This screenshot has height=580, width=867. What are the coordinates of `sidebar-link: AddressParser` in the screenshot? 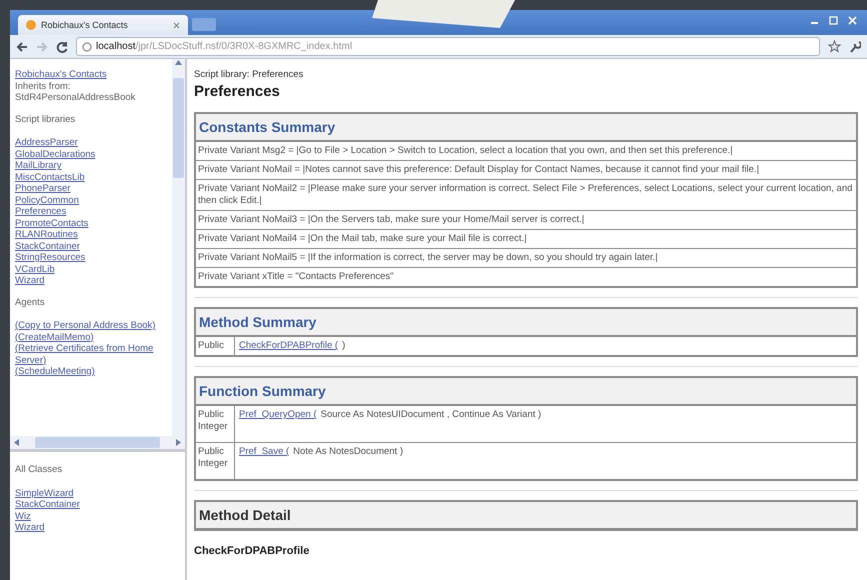 It's located at (90, 142).